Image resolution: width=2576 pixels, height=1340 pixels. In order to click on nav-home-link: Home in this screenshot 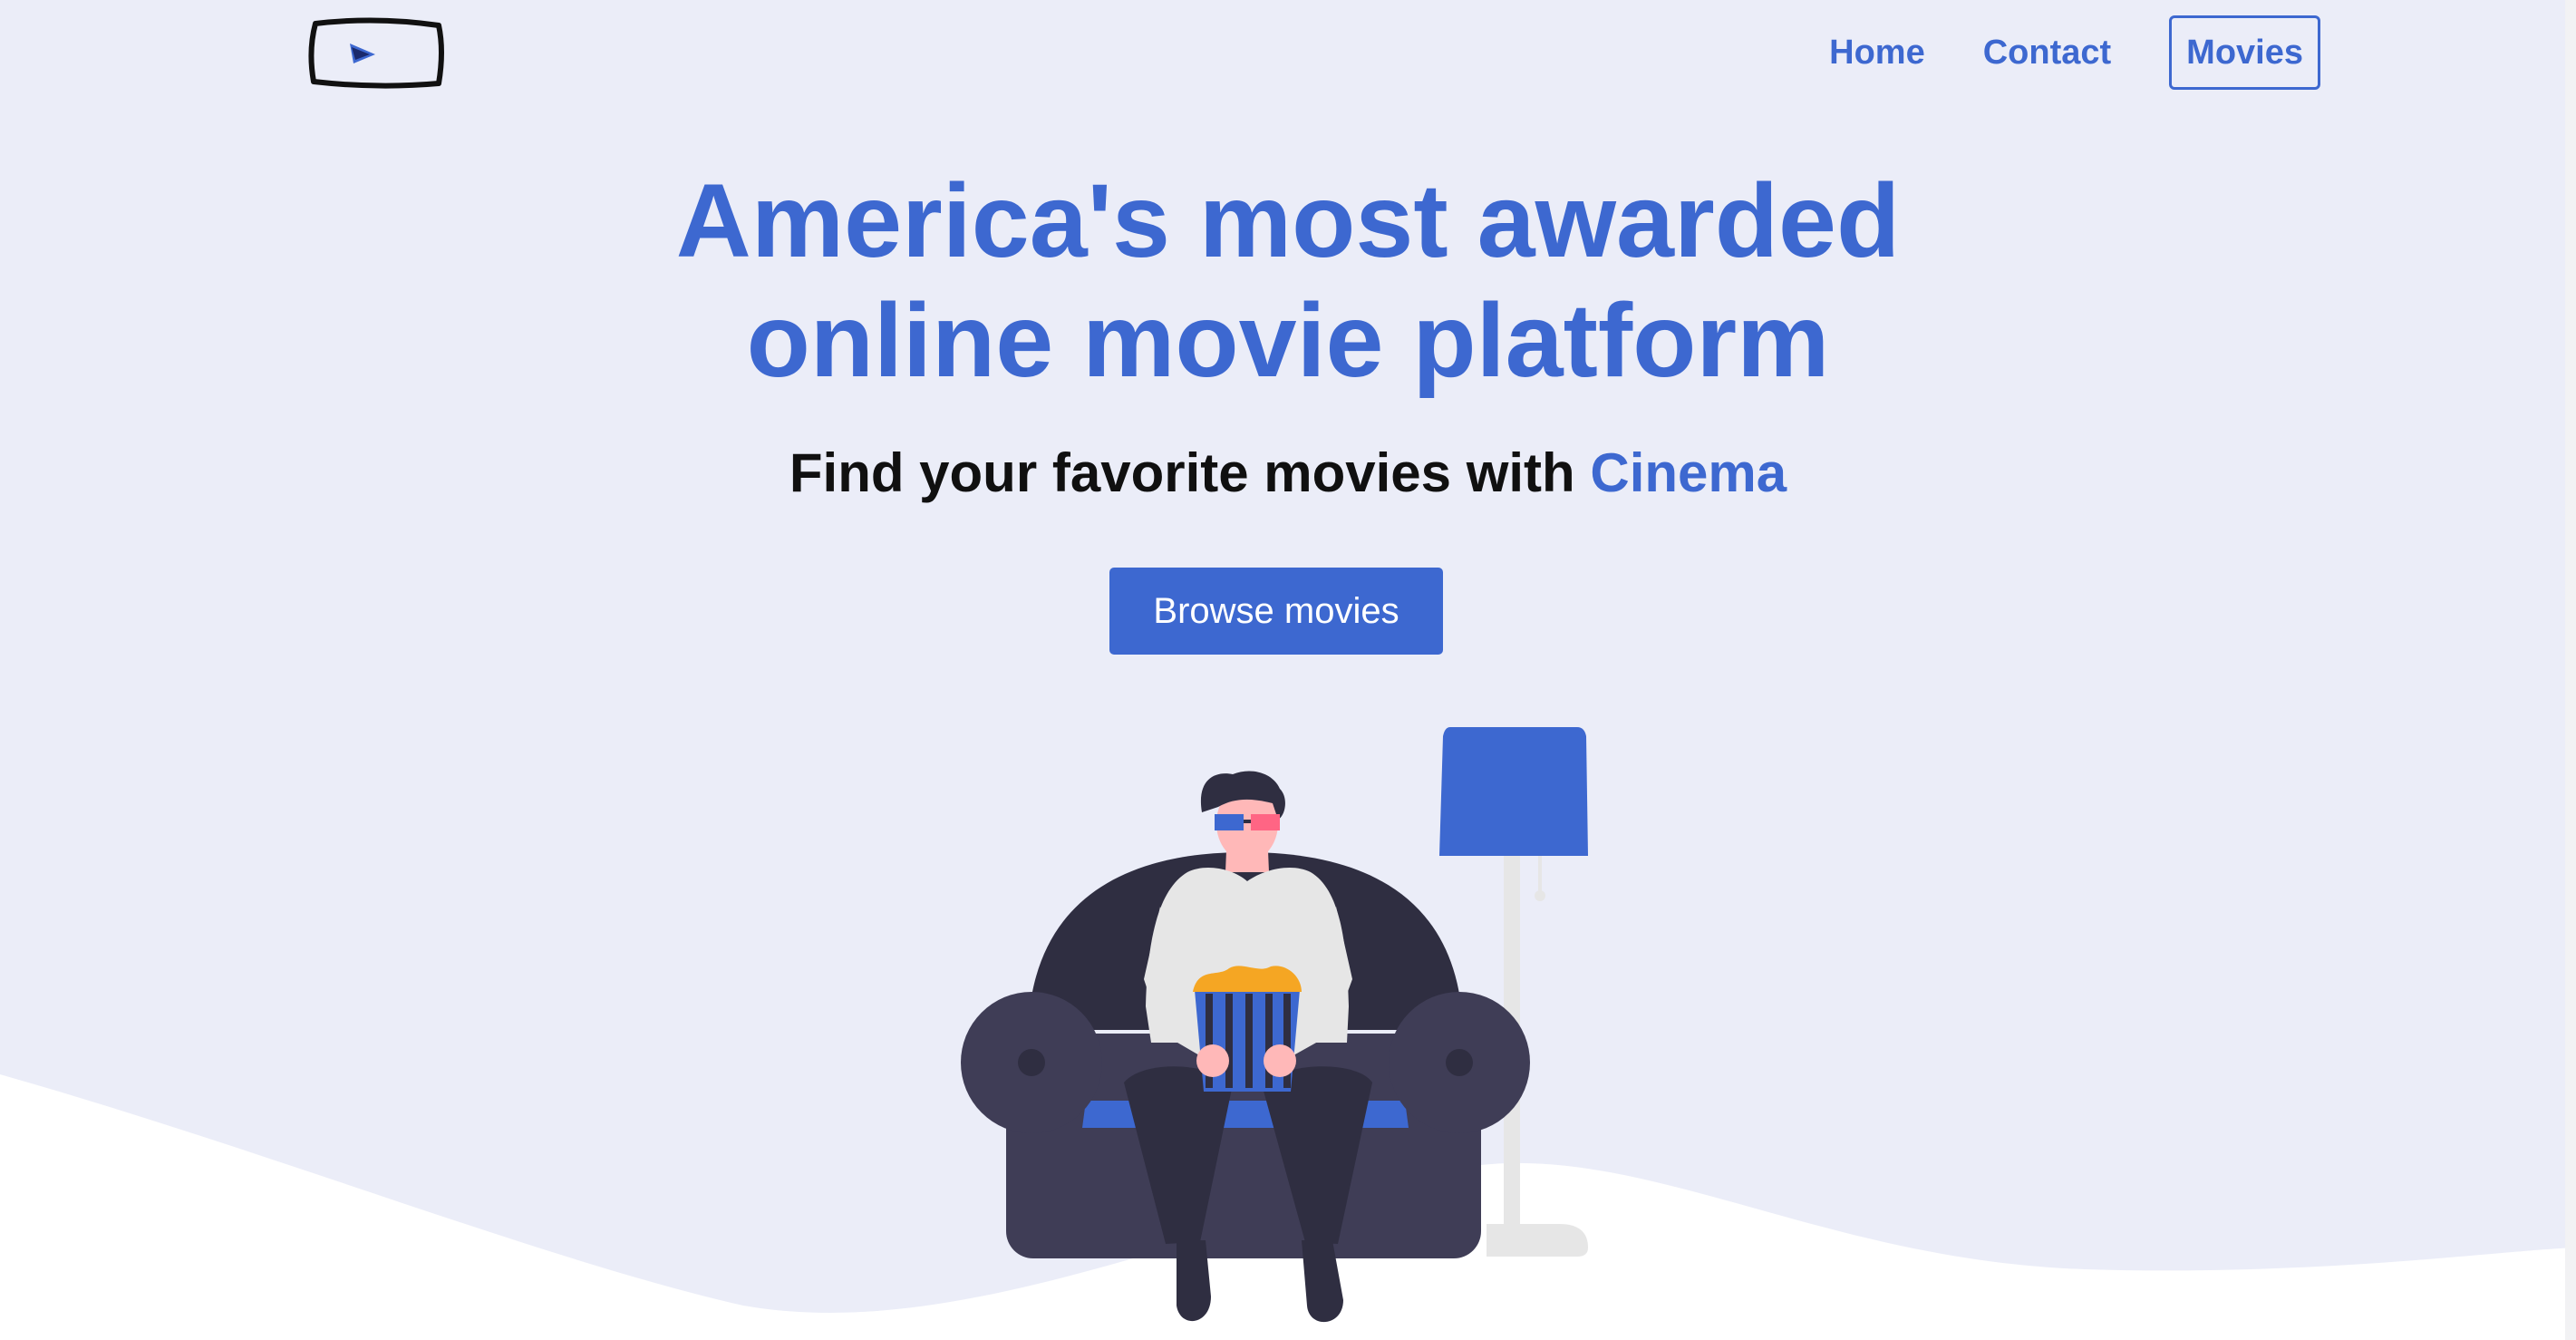, I will do `click(1877, 53)`.